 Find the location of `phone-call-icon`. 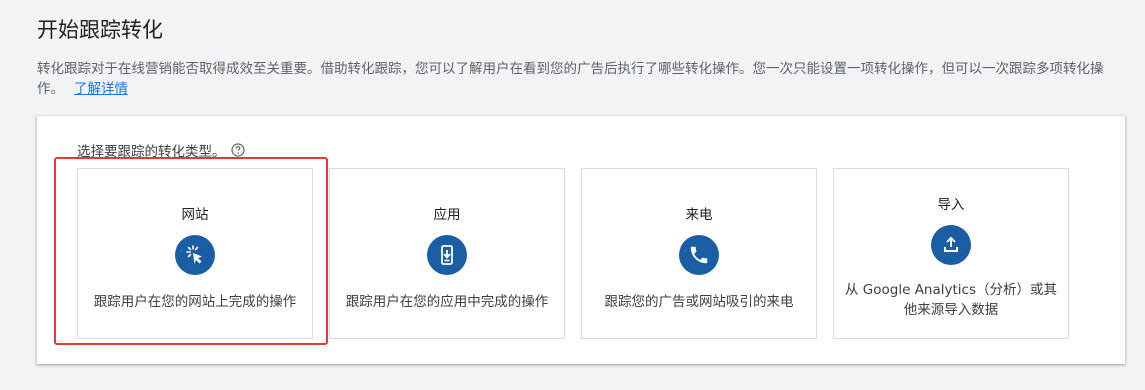

phone-call-icon is located at coordinates (699, 255).